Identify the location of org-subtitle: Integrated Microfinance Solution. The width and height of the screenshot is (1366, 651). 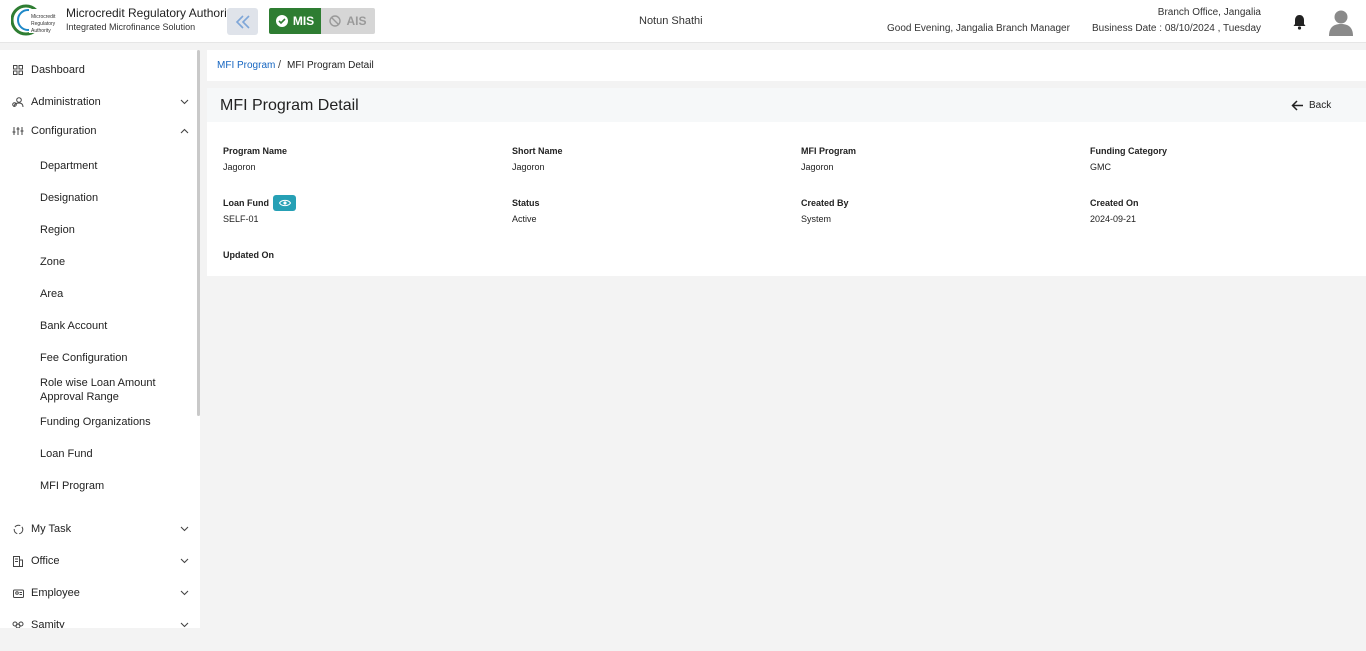
(131, 27).